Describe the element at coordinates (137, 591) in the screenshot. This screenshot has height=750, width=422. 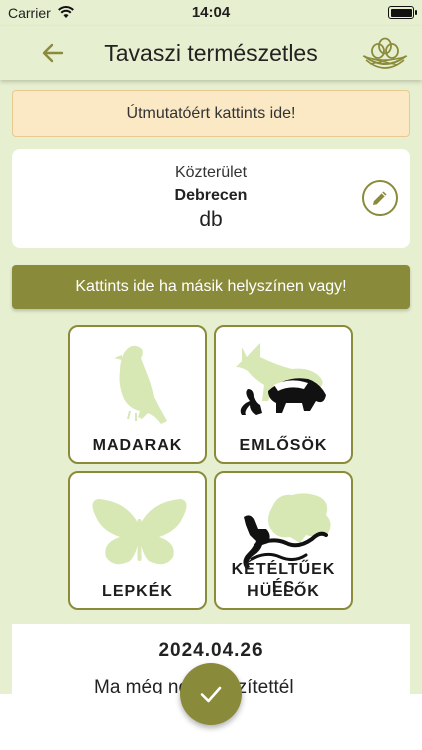
I see `category-label: LEPKÉK` at that location.